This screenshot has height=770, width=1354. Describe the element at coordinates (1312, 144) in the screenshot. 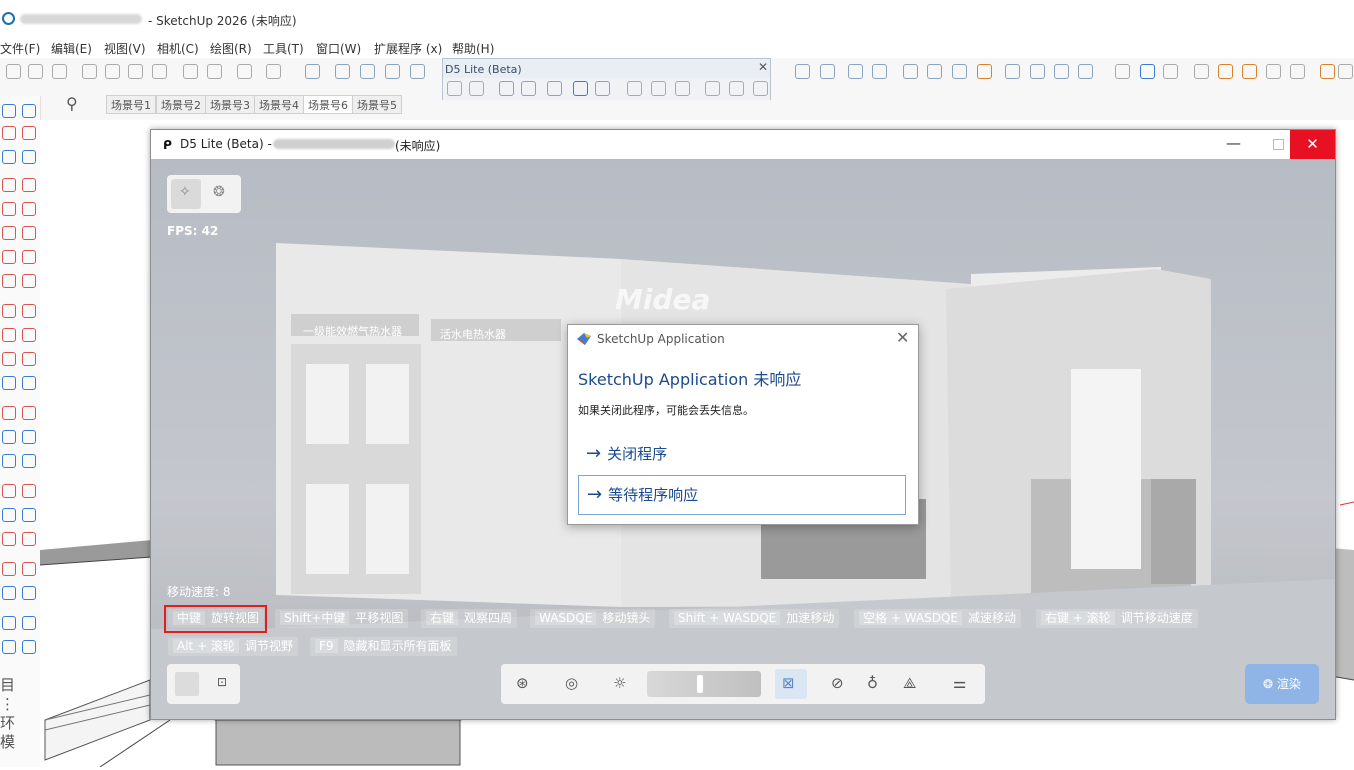

I see `close-button: ✕` at that location.